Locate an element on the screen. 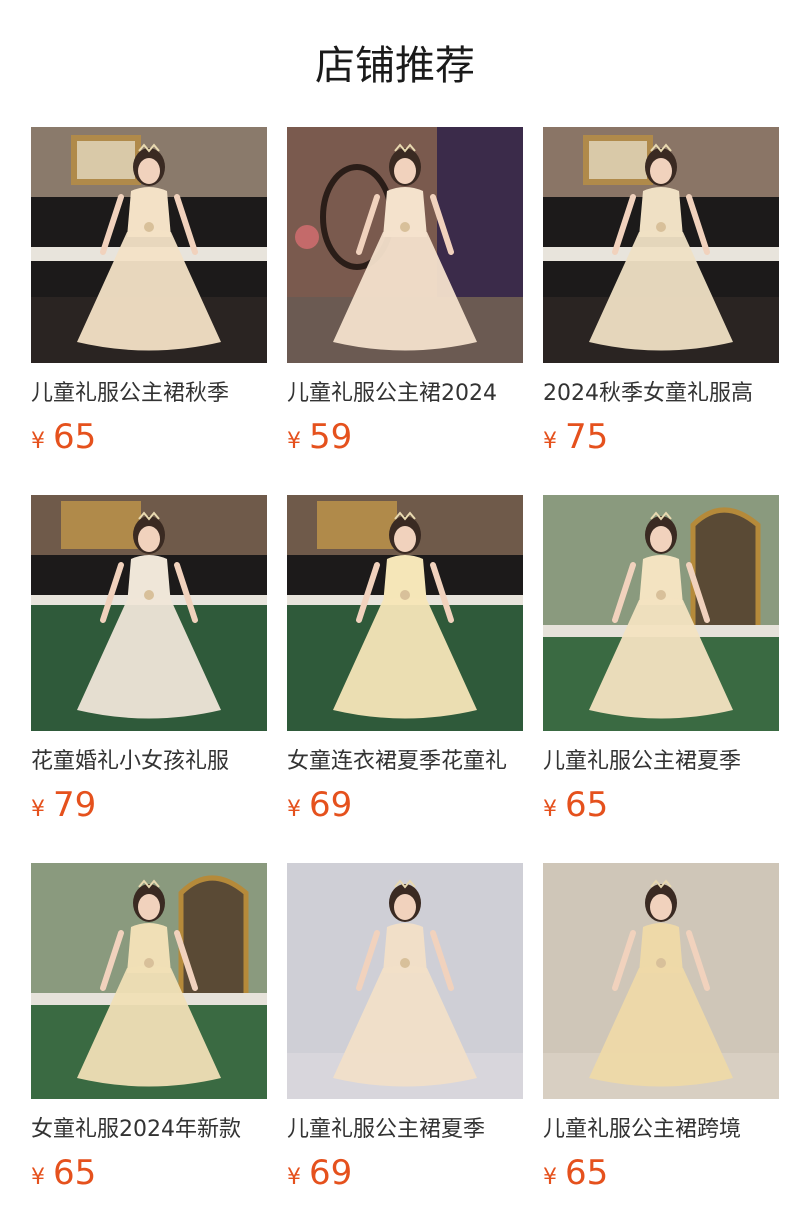 This screenshot has width=790, height=1232. price-value: 79 is located at coordinates (75, 805).